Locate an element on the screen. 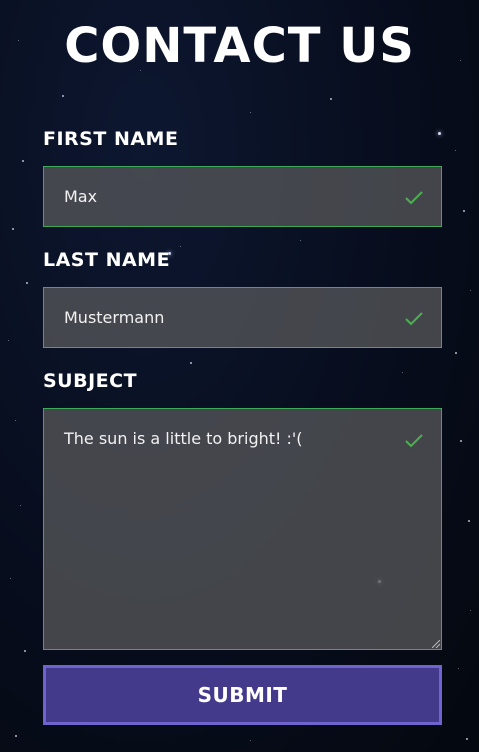 The height and width of the screenshot is (752, 479). page-title: CONTACT US is located at coordinates (239, 46).